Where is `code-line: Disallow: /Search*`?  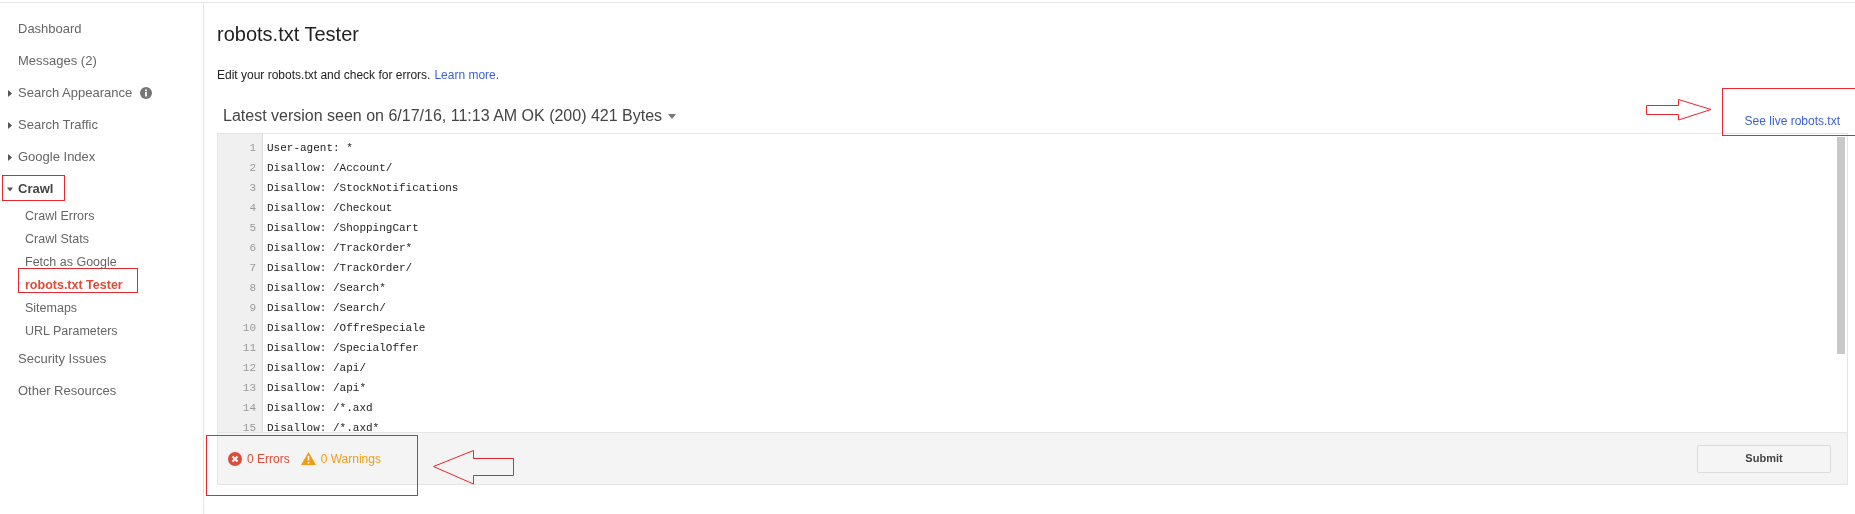 code-line: Disallow: /Search* is located at coordinates (326, 288).